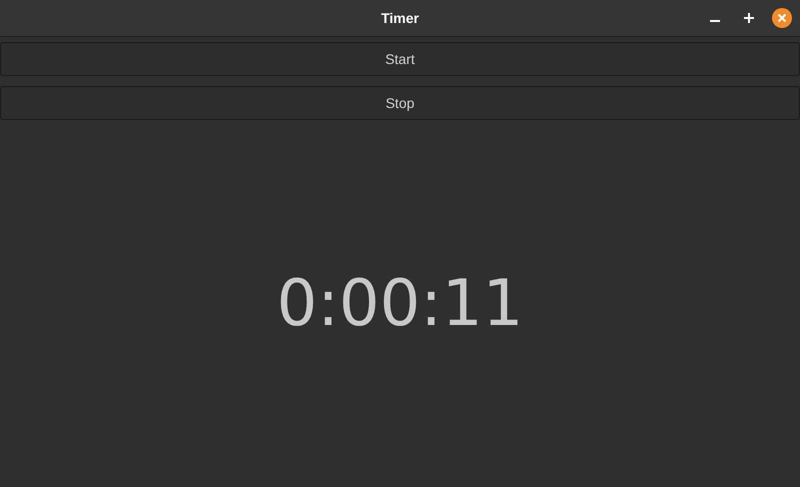  What do you see at coordinates (782, 18) in the screenshot?
I see `close-icon` at bounding box center [782, 18].